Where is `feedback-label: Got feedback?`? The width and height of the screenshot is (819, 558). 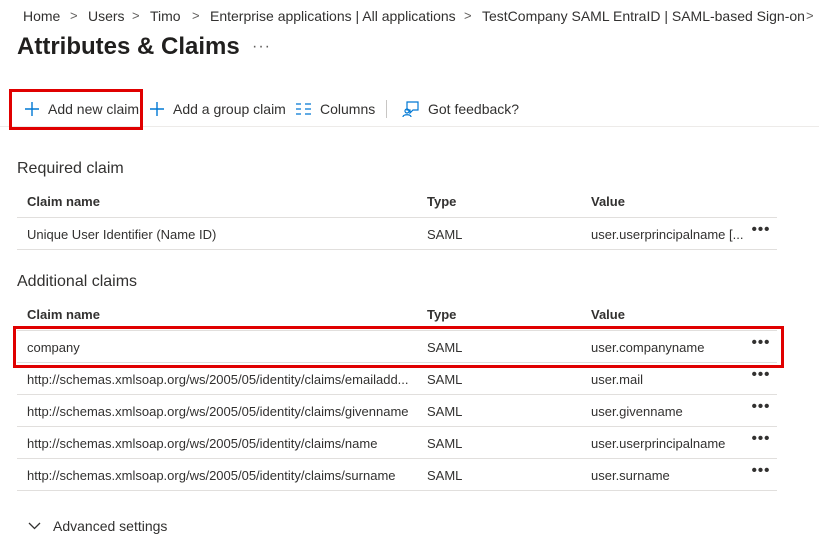 feedback-label: Got feedback? is located at coordinates (474, 109).